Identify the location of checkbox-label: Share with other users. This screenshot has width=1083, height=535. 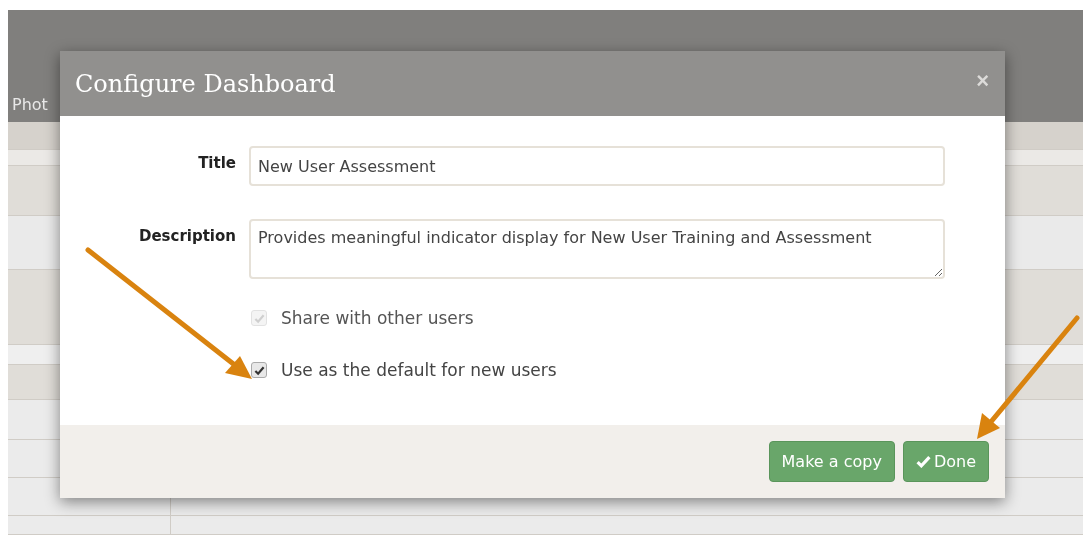
(377, 318).